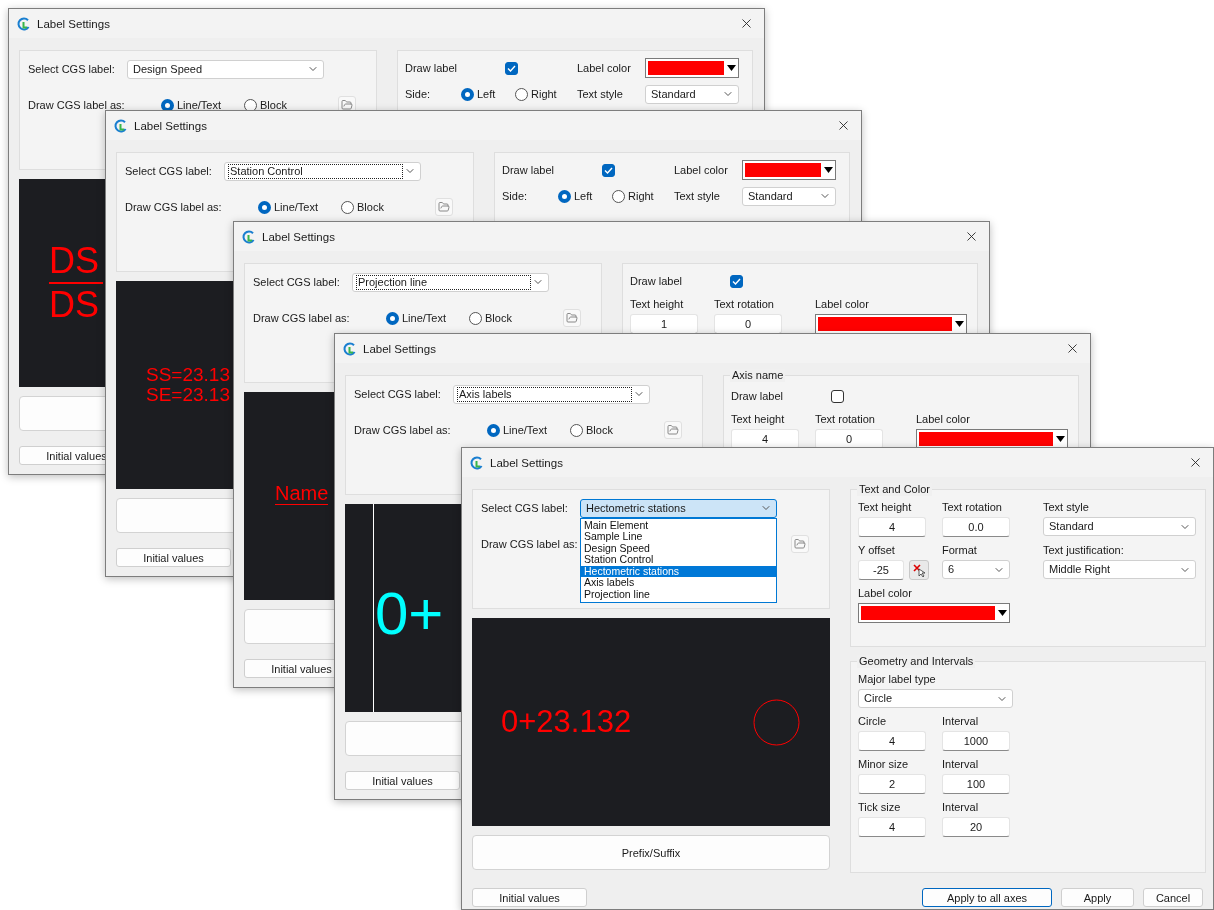  What do you see at coordinates (701, 170) in the screenshot?
I see `field-label: Label color` at bounding box center [701, 170].